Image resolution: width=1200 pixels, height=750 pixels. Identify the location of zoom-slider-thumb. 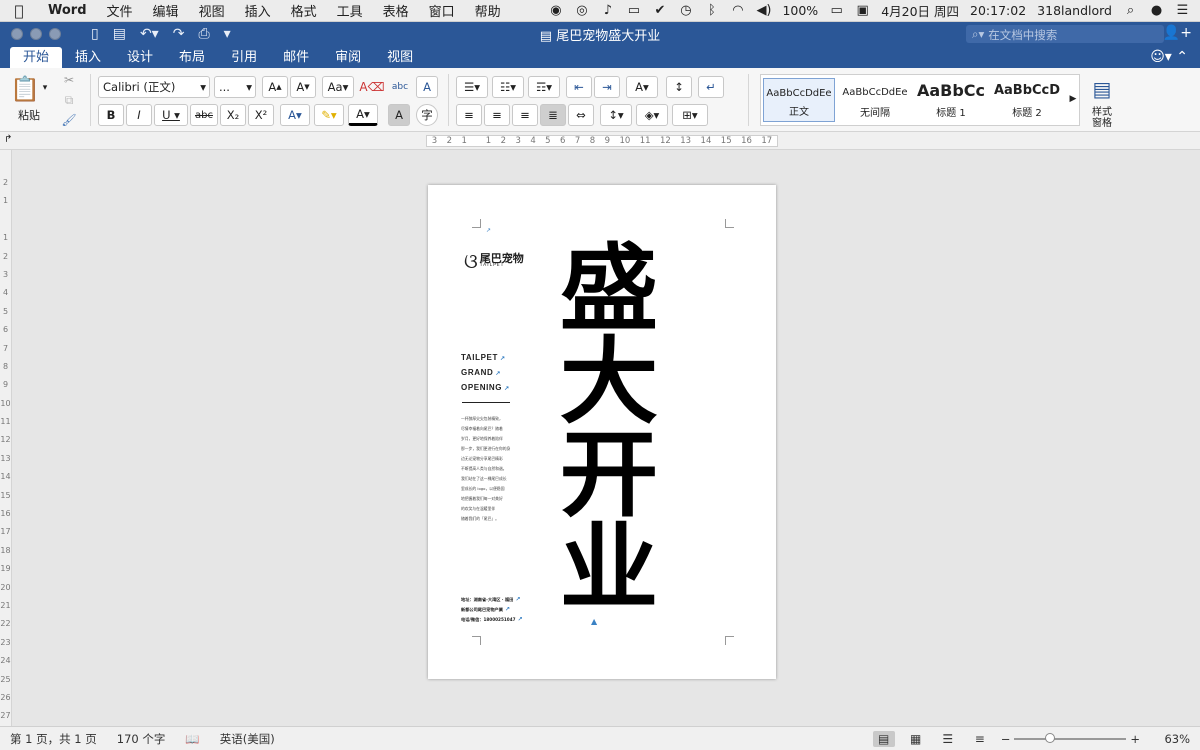
(1049, 737).